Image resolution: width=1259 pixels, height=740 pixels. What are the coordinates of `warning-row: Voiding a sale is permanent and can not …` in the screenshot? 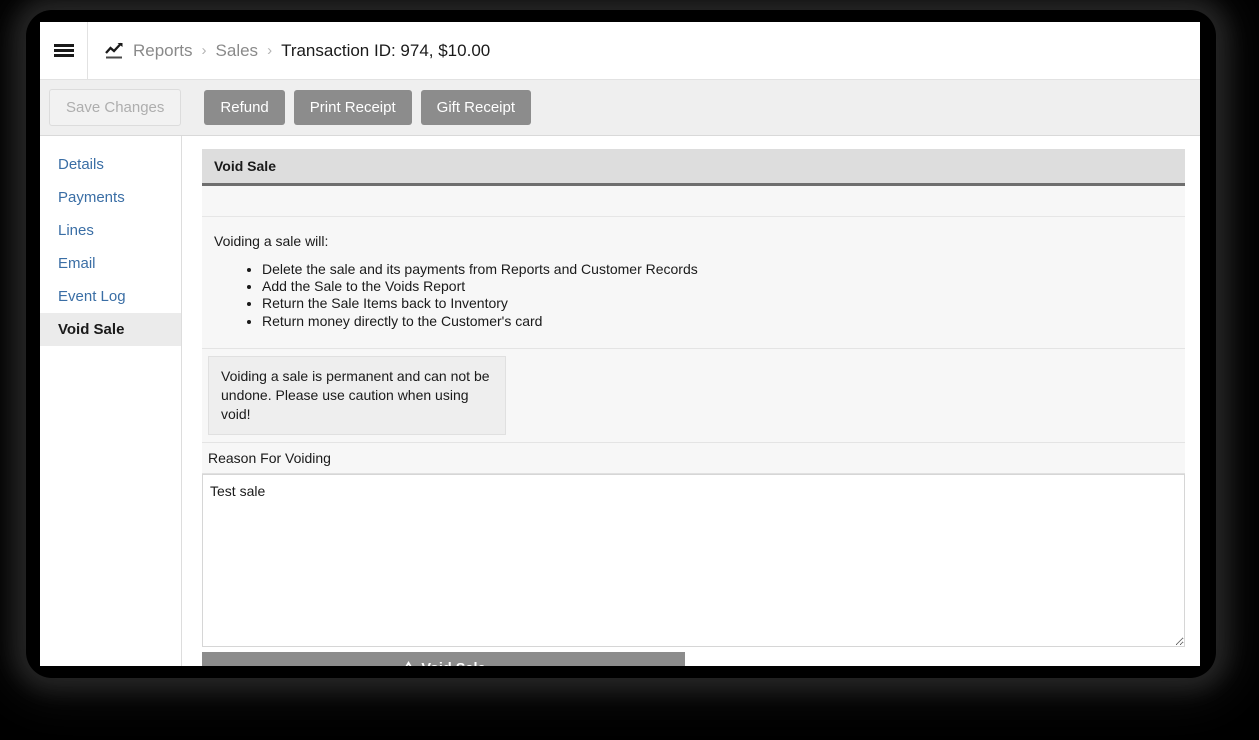 It's located at (693, 396).